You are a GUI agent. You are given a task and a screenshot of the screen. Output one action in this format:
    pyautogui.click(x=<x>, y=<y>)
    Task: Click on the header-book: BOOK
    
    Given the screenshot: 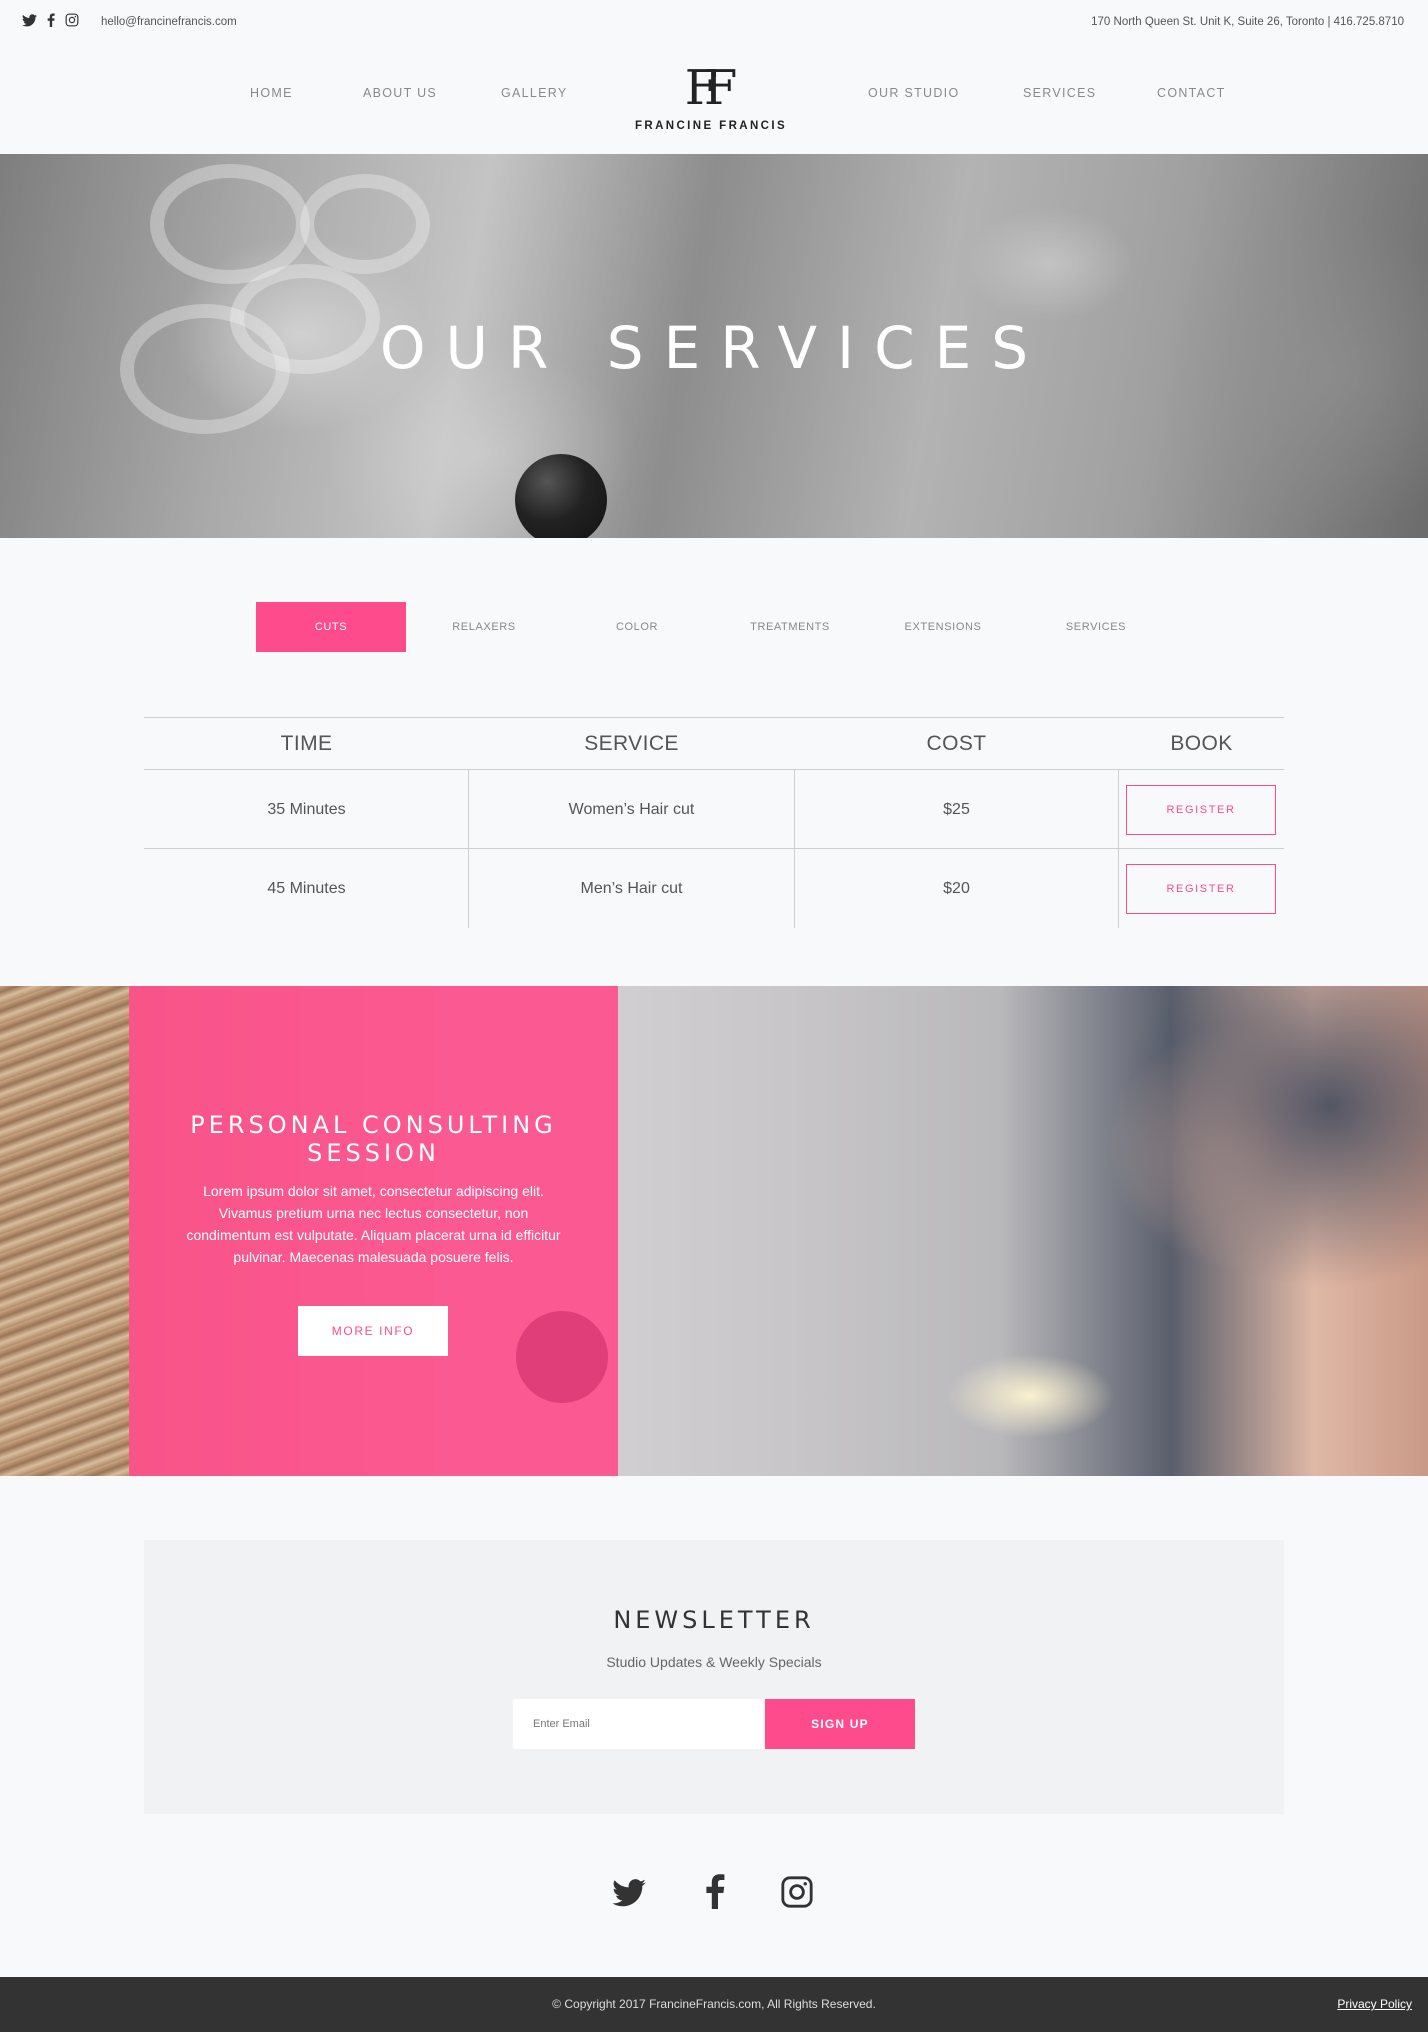 What is the action you would take?
    pyautogui.click(x=1201, y=743)
    